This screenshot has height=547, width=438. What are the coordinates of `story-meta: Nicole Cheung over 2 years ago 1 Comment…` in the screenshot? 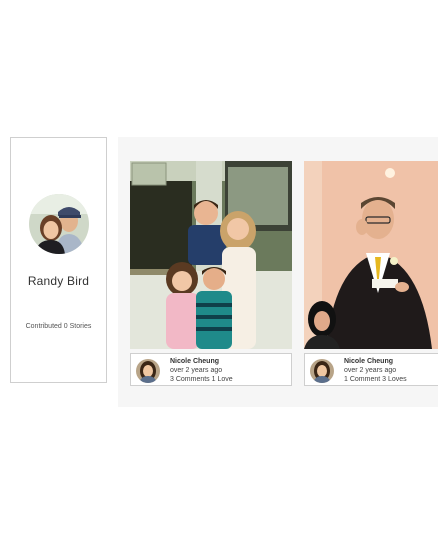 It's located at (371, 369).